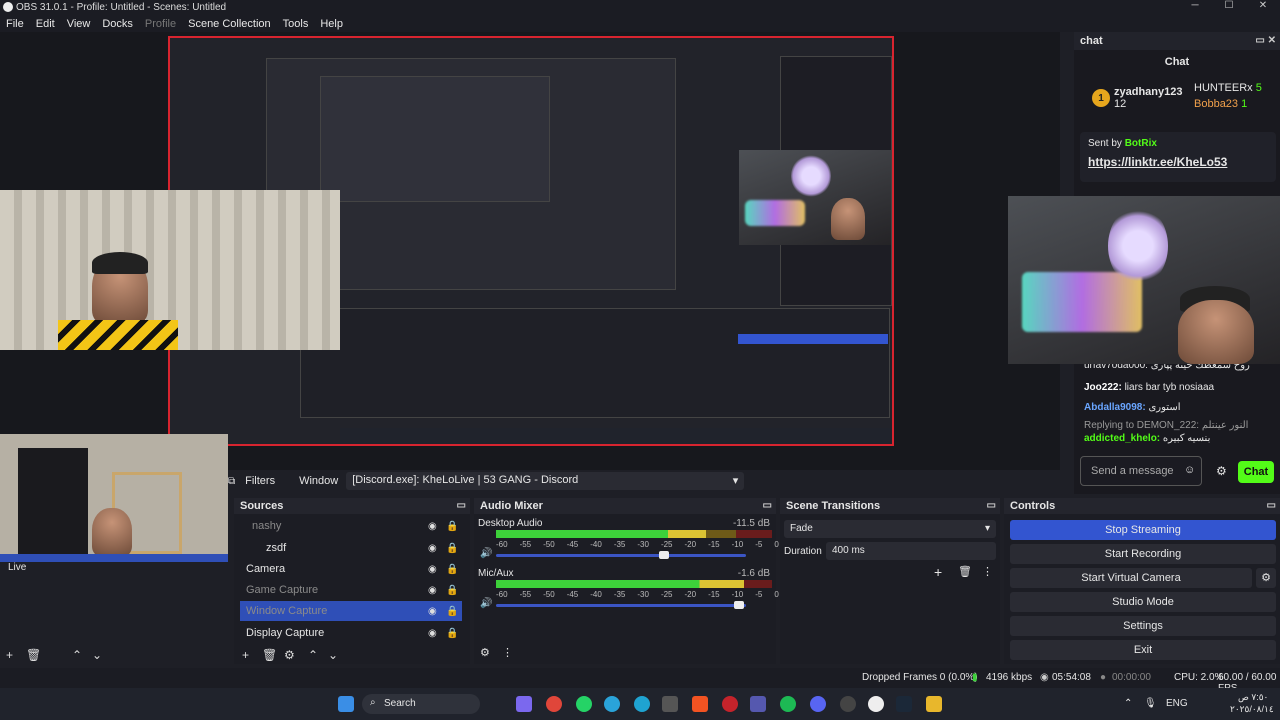 Image resolution: width=1280 pixels, height=720 pixels. I want to click on room-camera-small, so click(815, 197).